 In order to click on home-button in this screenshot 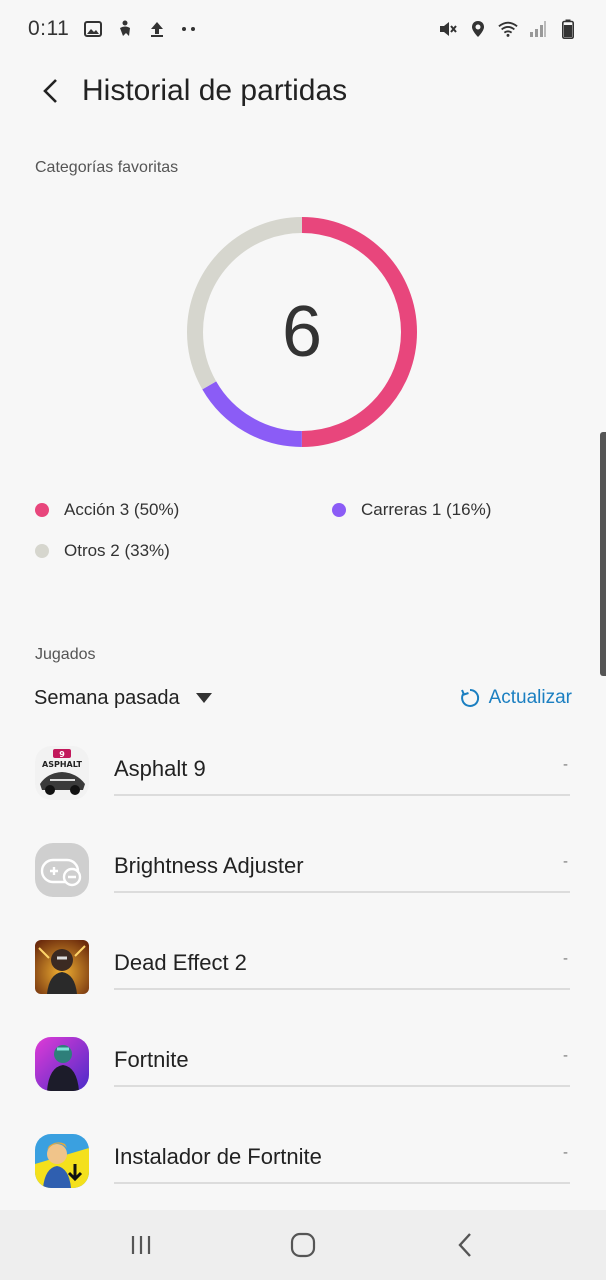, I will do `click(303, 1245)`.